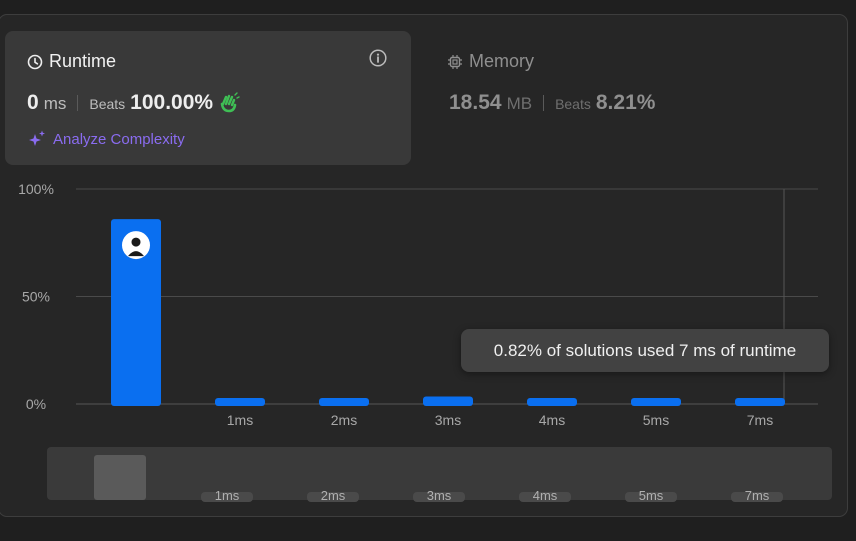  Describe the element at coordinates (240, 420) in the screenshot. I see `x-tick-label: 1ms` at that location.